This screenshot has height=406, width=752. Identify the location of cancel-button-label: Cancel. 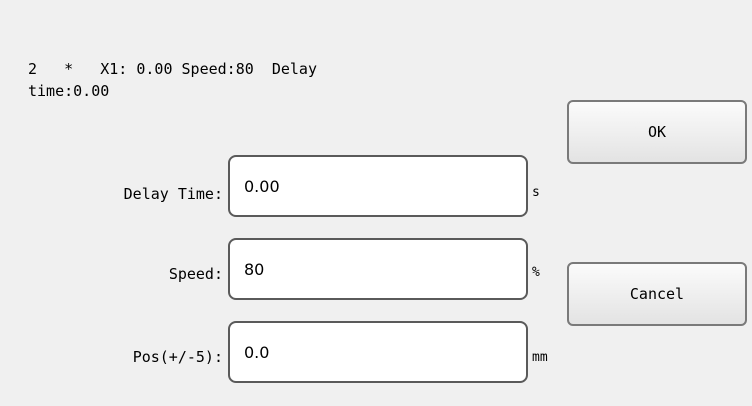
(657, 294).